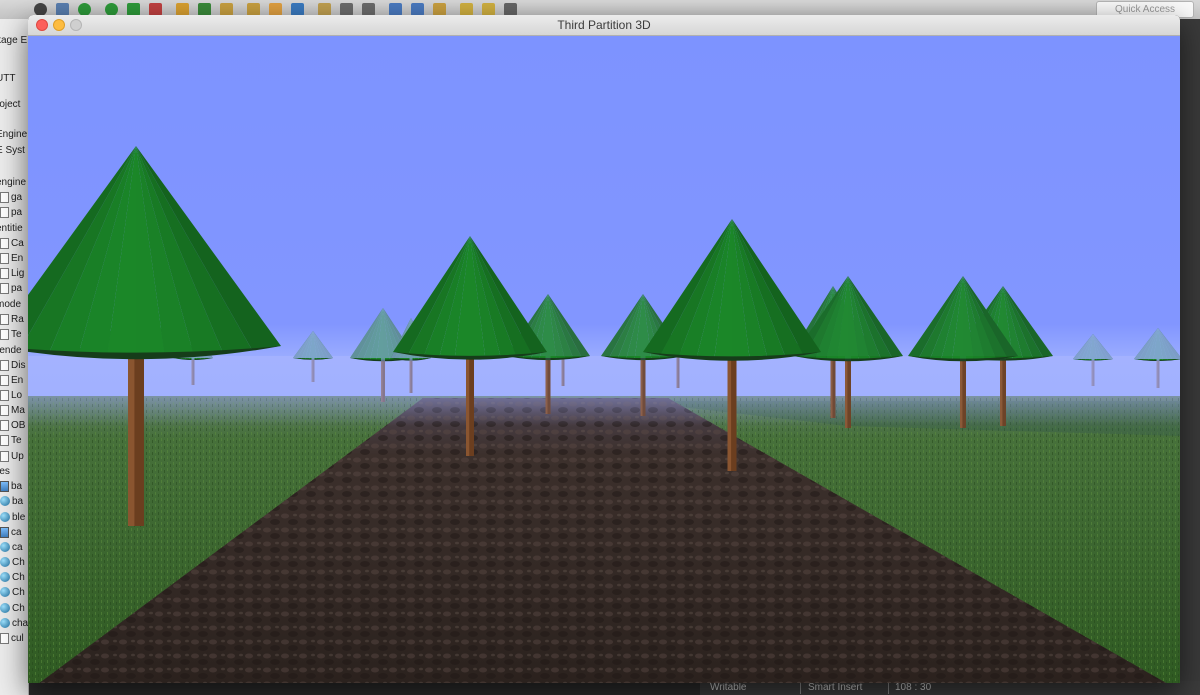 This screenshot has width=1200, height=695. I want to click on explorer-item: Dis, so click(14, 365).